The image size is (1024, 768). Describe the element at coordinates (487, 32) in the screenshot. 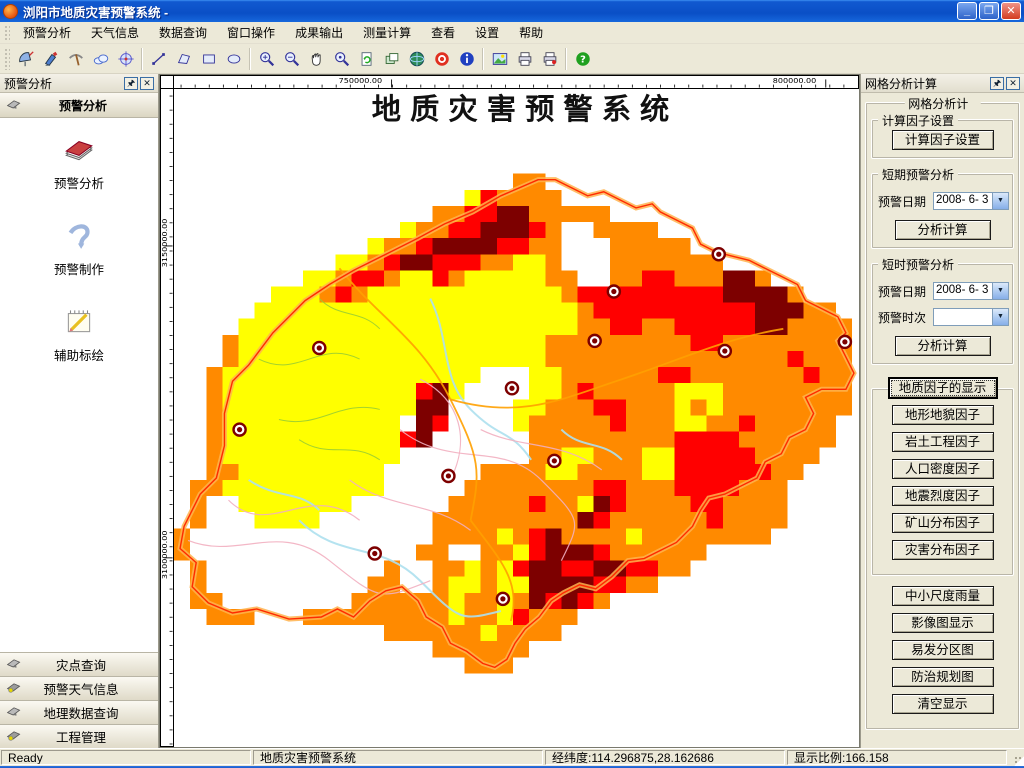

I see `menu-7: 设置` at that location.